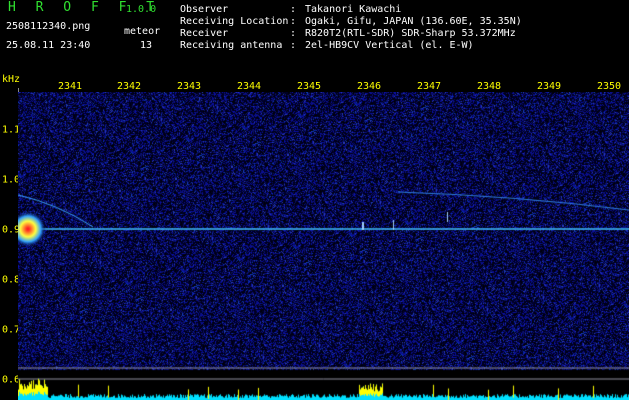 The height and width of the screenshot is (400, 629). What do you see at coordinates (489, 86) in the screenshot?
I see `x-tick-label: 2348` at bounding box center [489, 86].